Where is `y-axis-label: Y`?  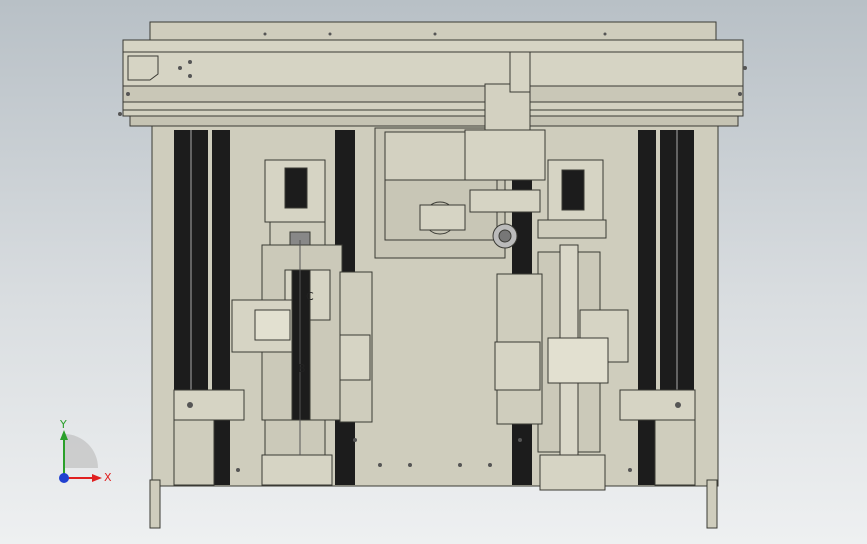 y-axis-label: Y is located at coordinates (63, 424).